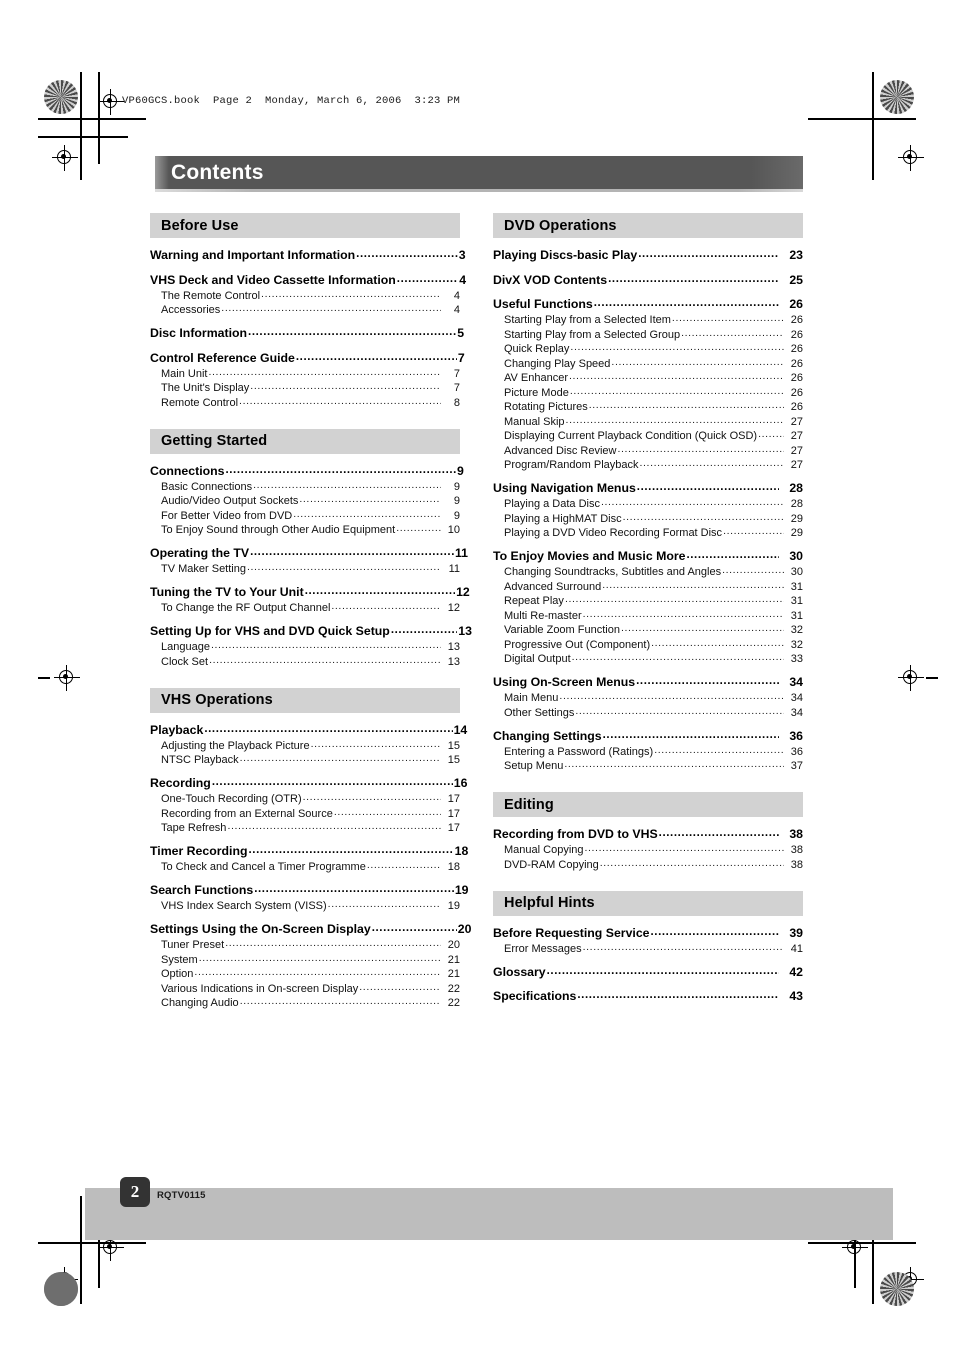 The image size is (954, 1351). What do you see at coordinates (310, 1003) in the screenshot?
I see `toc-entry: Changing Audio 22` at bounding box center [310, 1003].